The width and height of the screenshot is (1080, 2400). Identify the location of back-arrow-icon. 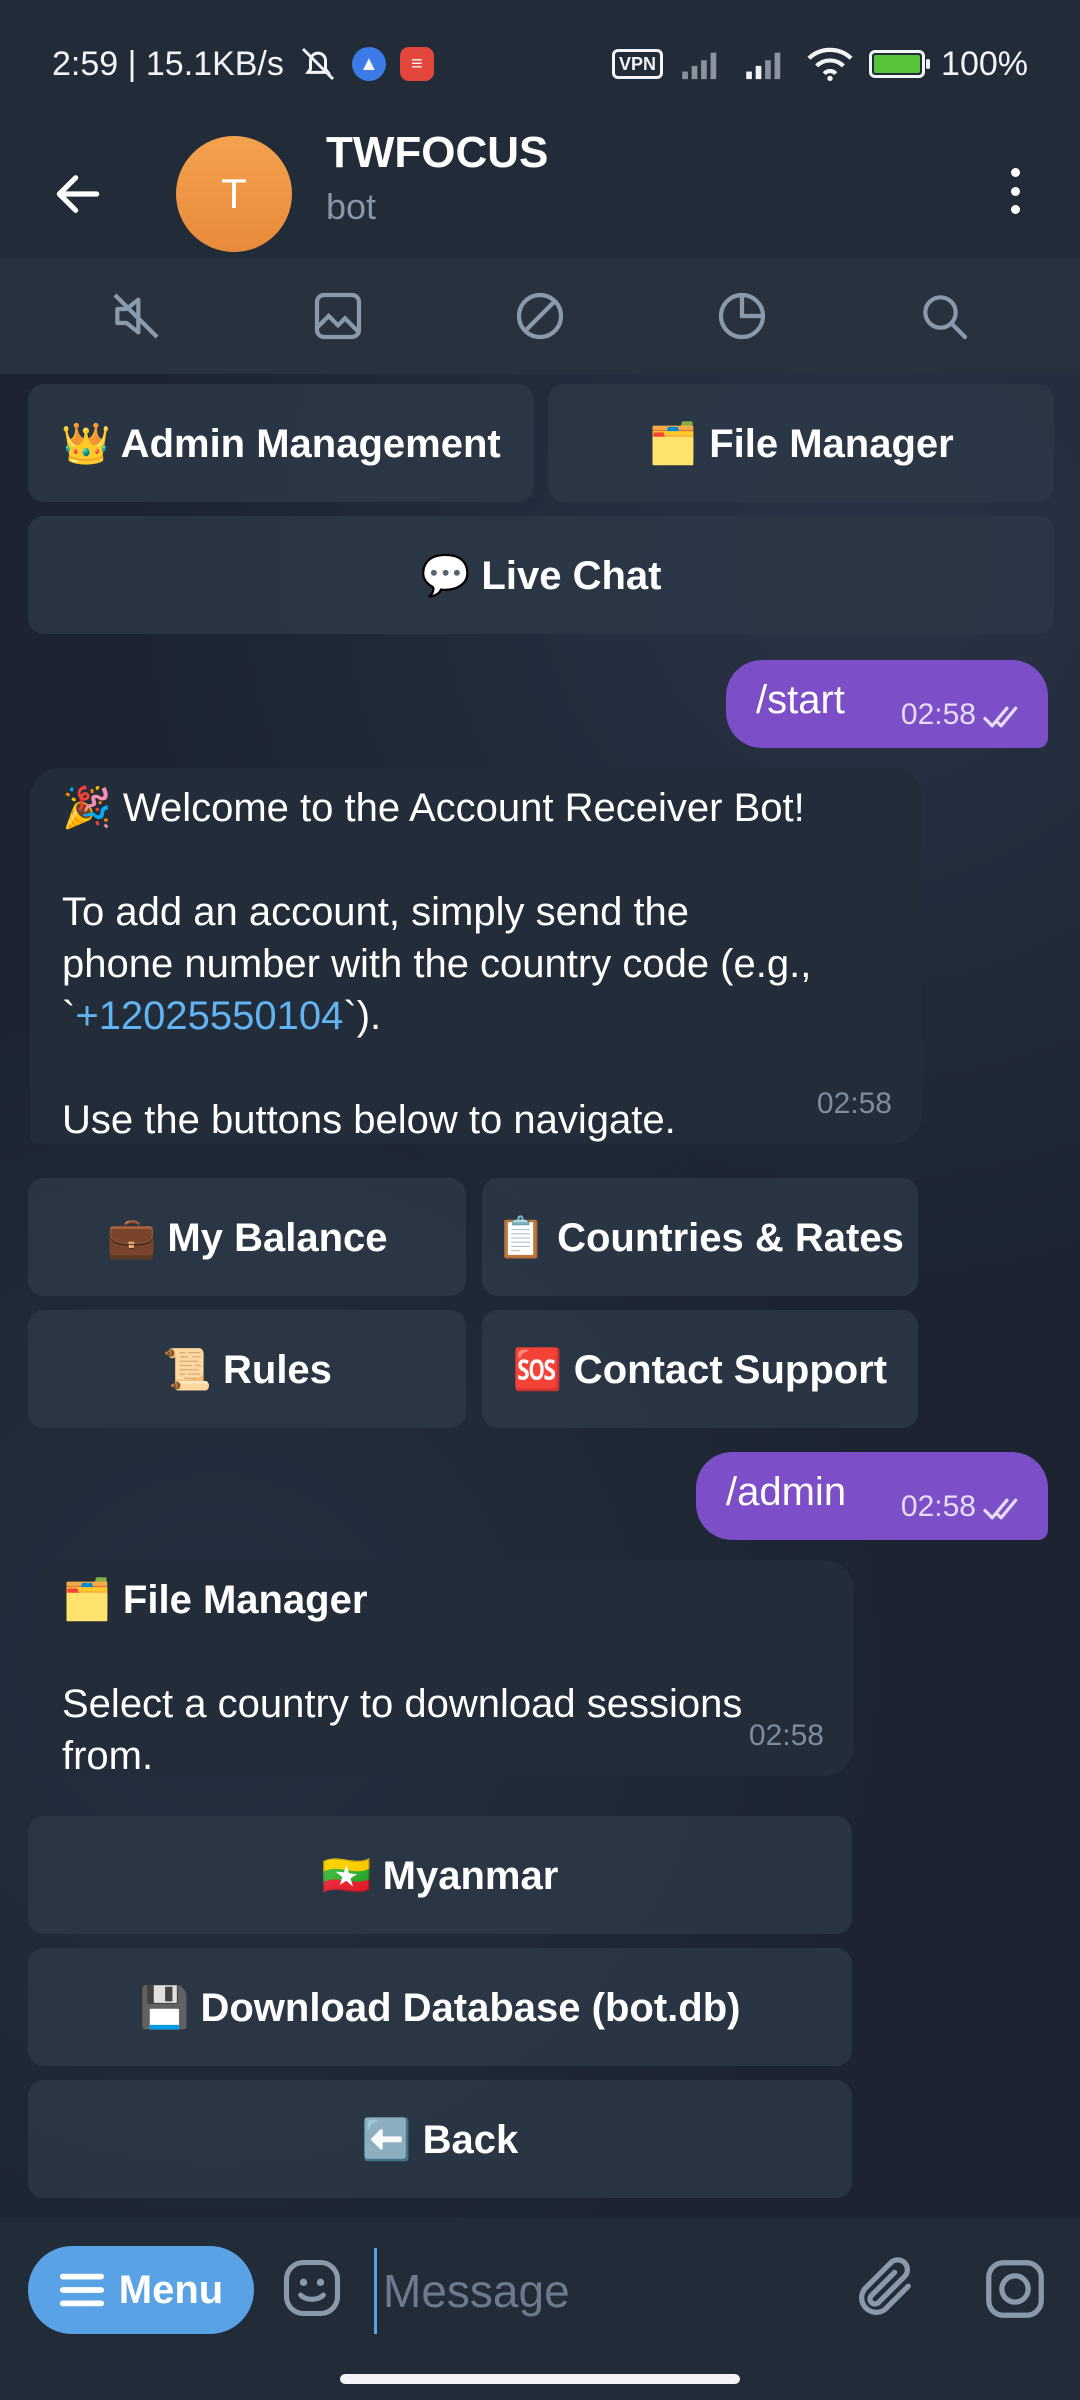
(78, 194).